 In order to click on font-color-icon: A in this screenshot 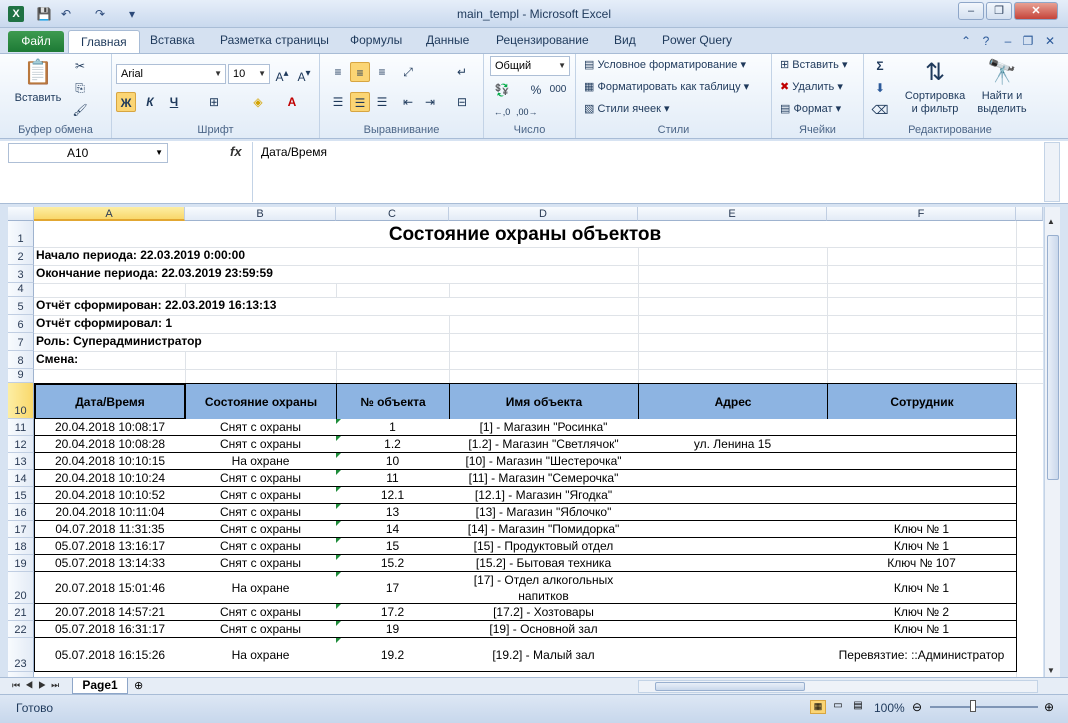, I will do `click(292, 102)`.